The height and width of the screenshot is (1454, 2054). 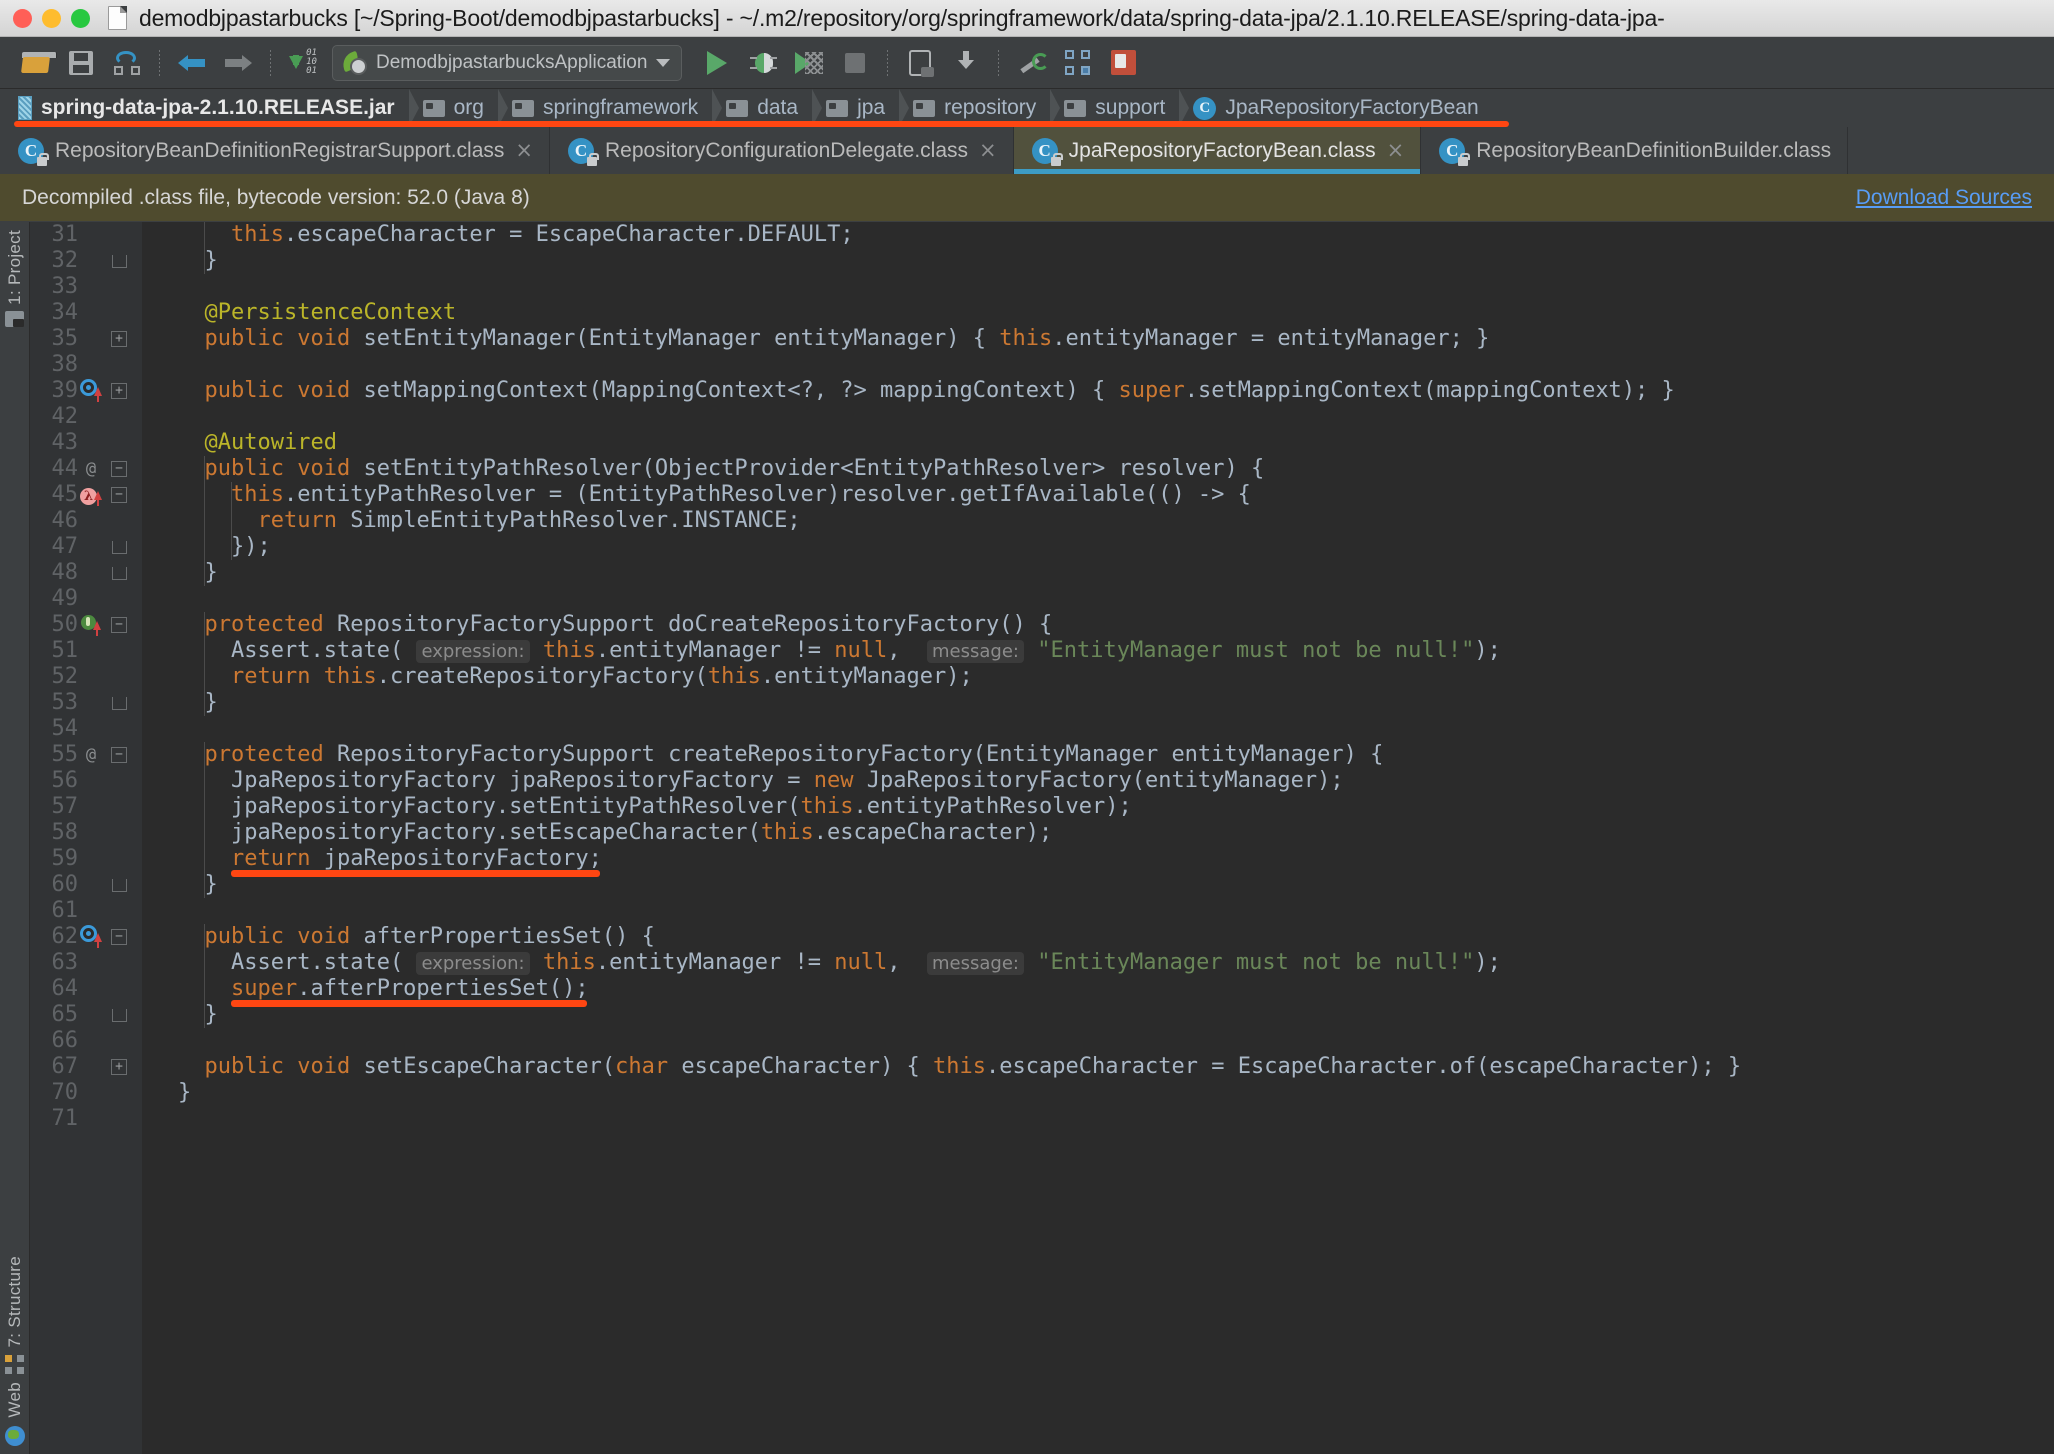 I want to click on debug-button, so click(x=763, y=63).